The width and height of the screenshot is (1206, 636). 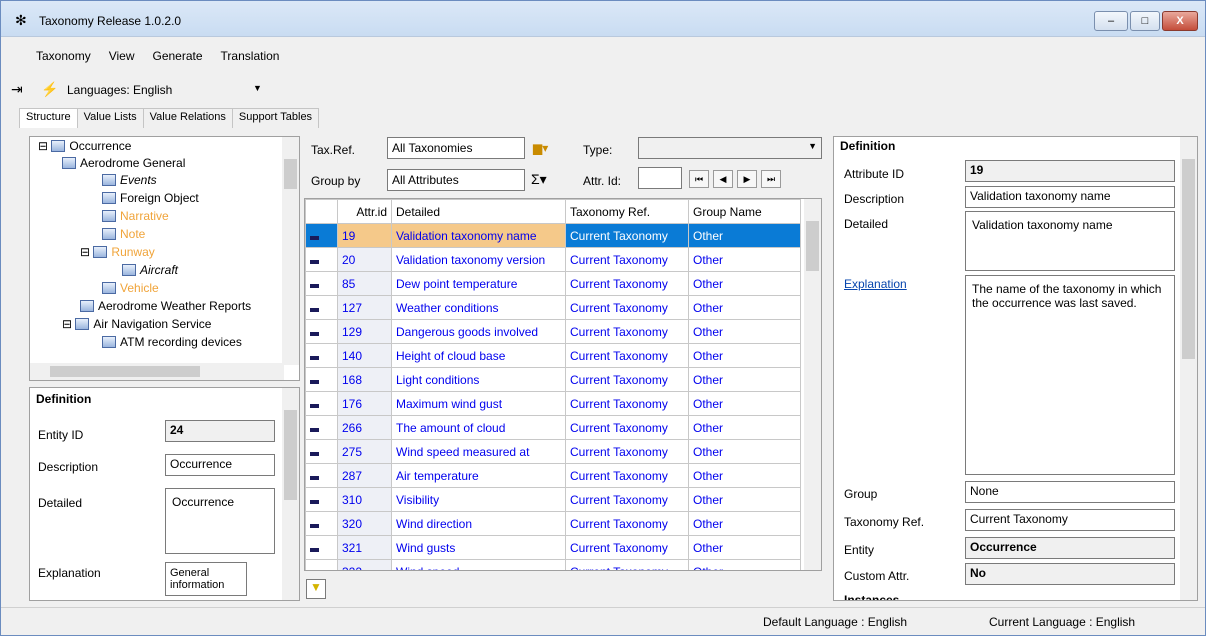 I want to click on cell-attrid: 287, so click(x=364, y=475).